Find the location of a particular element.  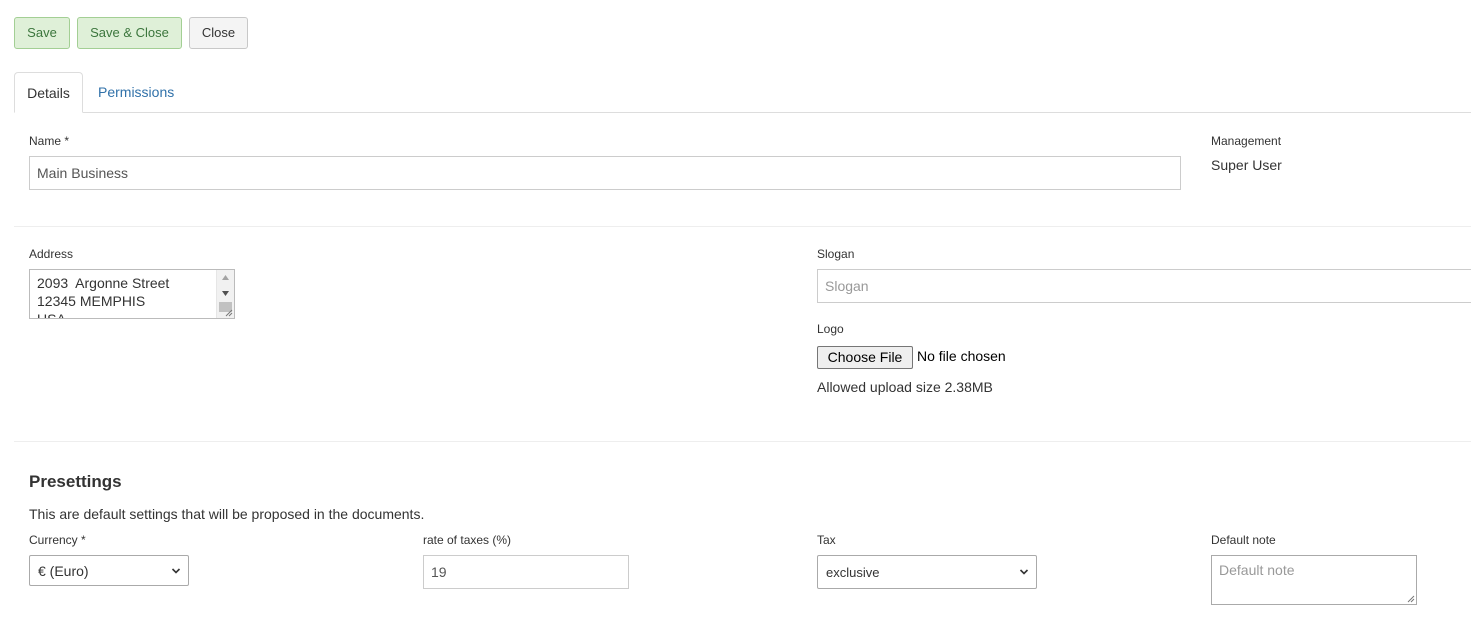

tax-label: Tax is located at coordinates (826, 540).